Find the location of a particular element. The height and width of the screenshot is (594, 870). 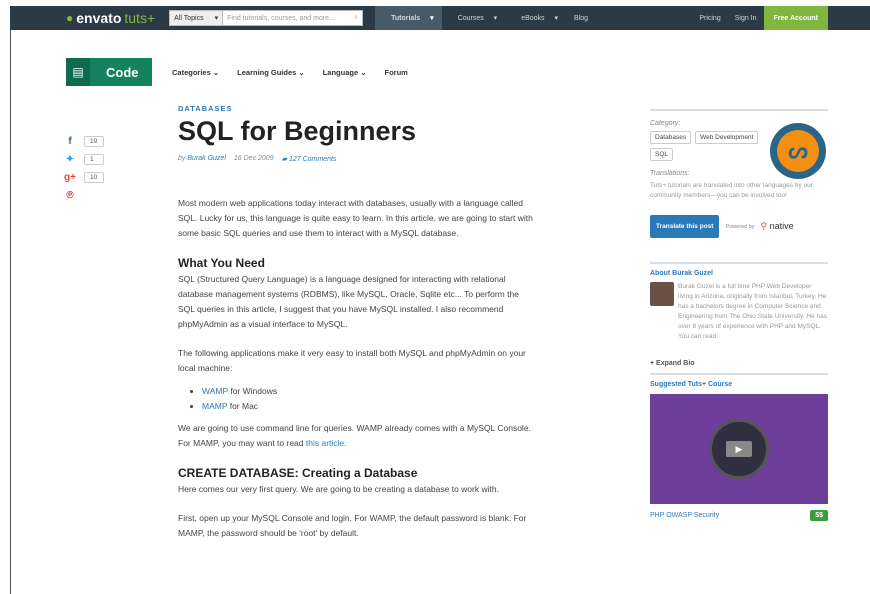

author-link: Burak Guzel is located at coordinates (206, 158).